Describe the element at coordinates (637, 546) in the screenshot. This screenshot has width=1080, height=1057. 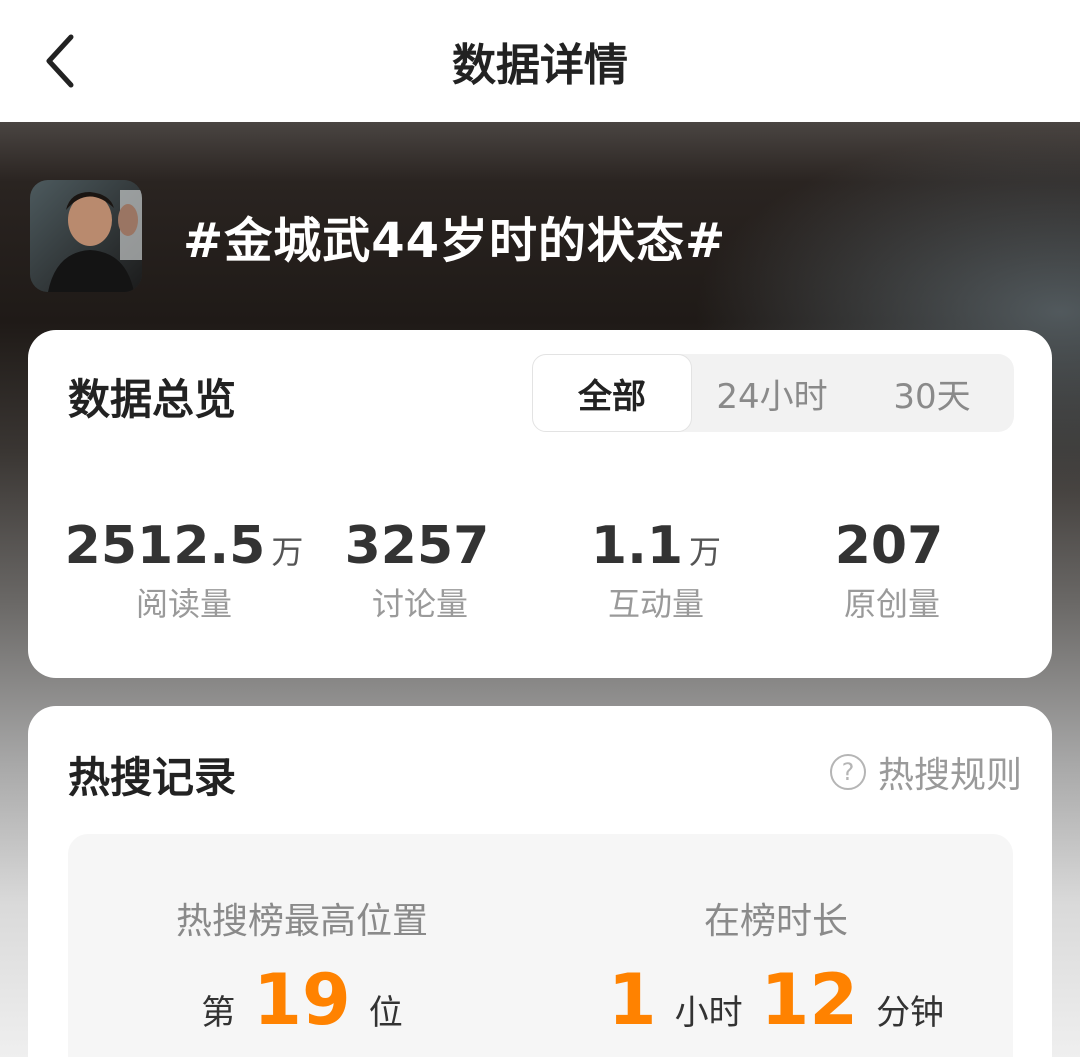
I see `stat-value: 1.1` at that location.